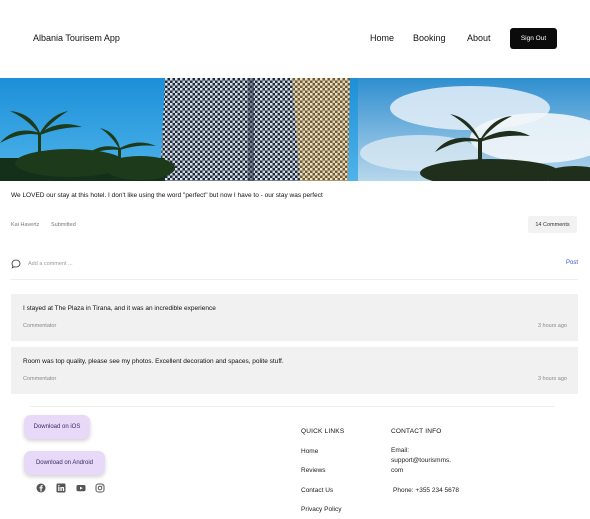 The height and width of the screenshot is (519, 590). What do you see at coordinates (41, 488) in the screenshot?
I see `facebook-icon` at bounding box center [41, 488].